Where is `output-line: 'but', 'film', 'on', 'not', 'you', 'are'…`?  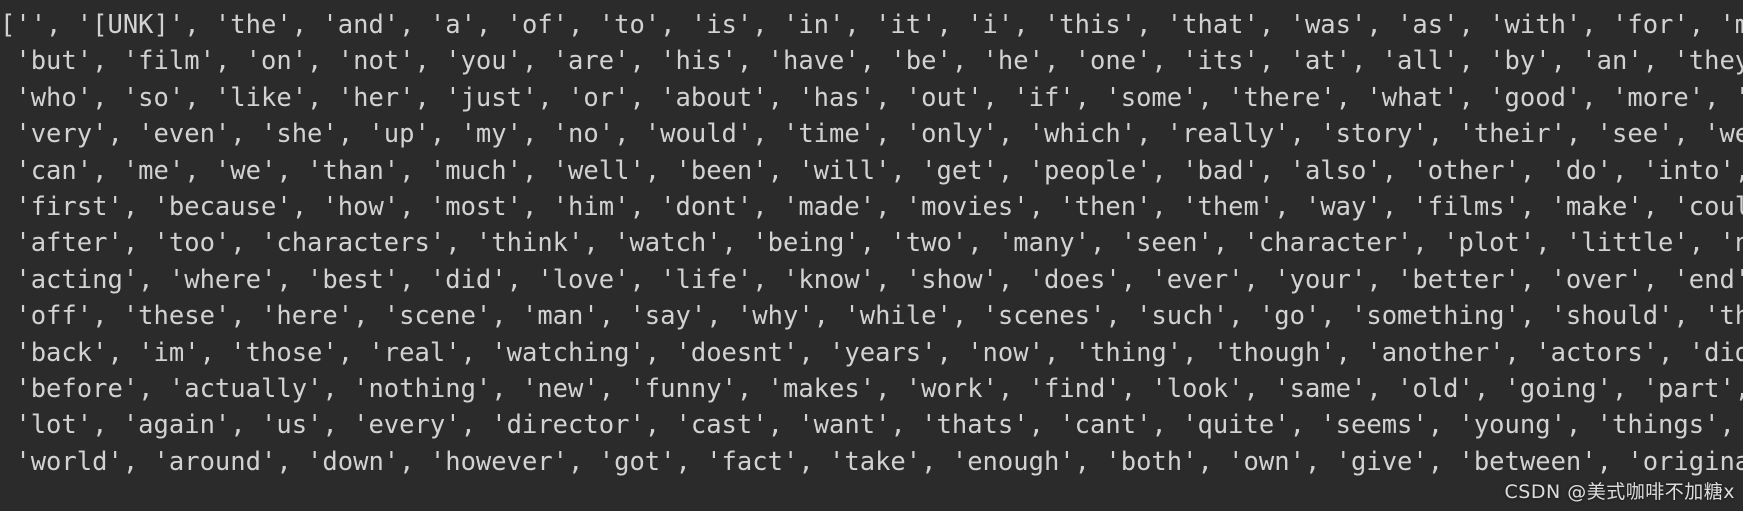
output-line: 'but', 'film', 'on', 'not', 'you', 'are'… is located at coordinates (871, 61).